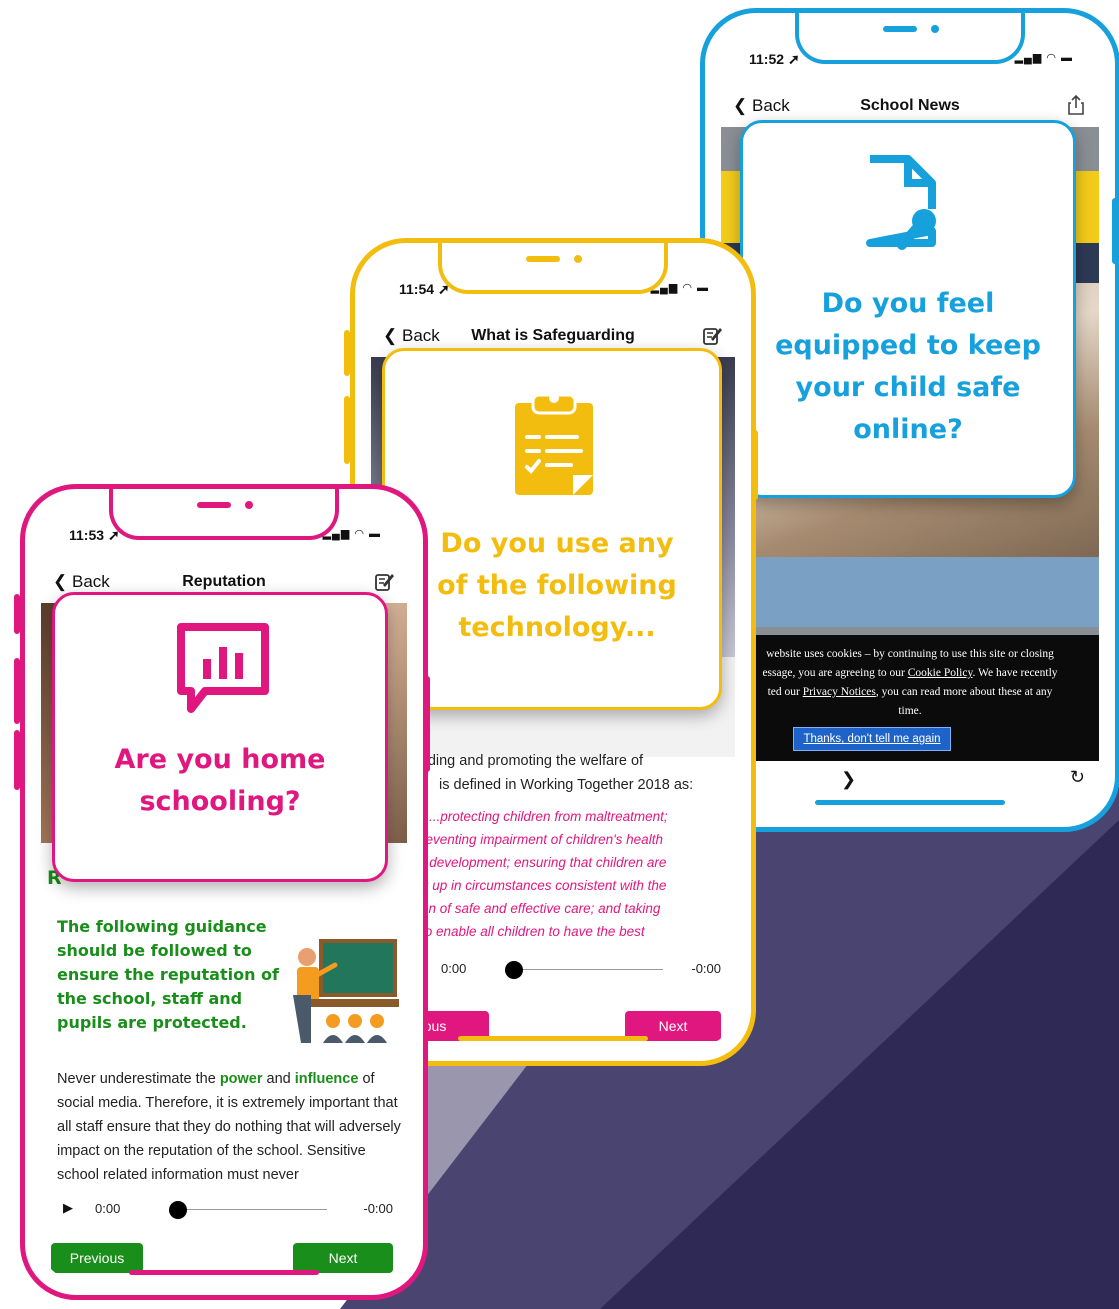 This screenshot has height=1309, width=1119. What do you see at coordinates (97, 1258) in the screenshot?
I see `previous-button: Previous` at bounding box center [97, 1258].